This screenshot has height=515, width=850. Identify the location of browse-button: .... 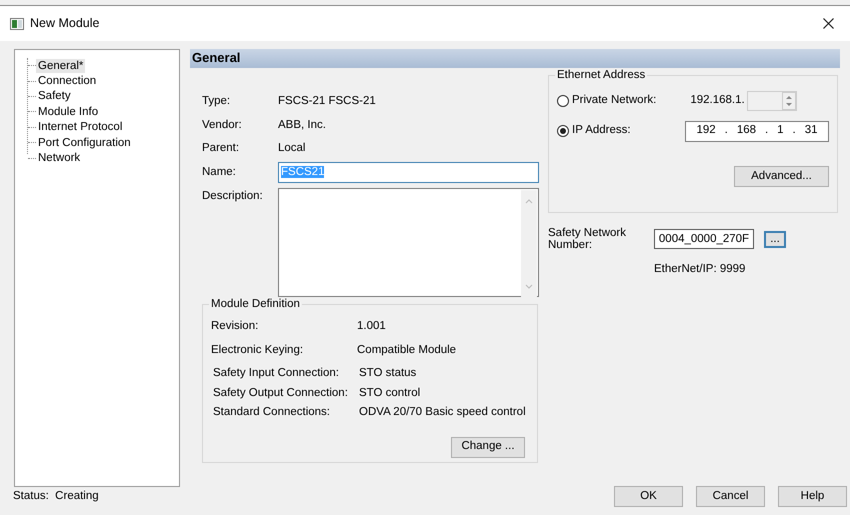
(775, 239).